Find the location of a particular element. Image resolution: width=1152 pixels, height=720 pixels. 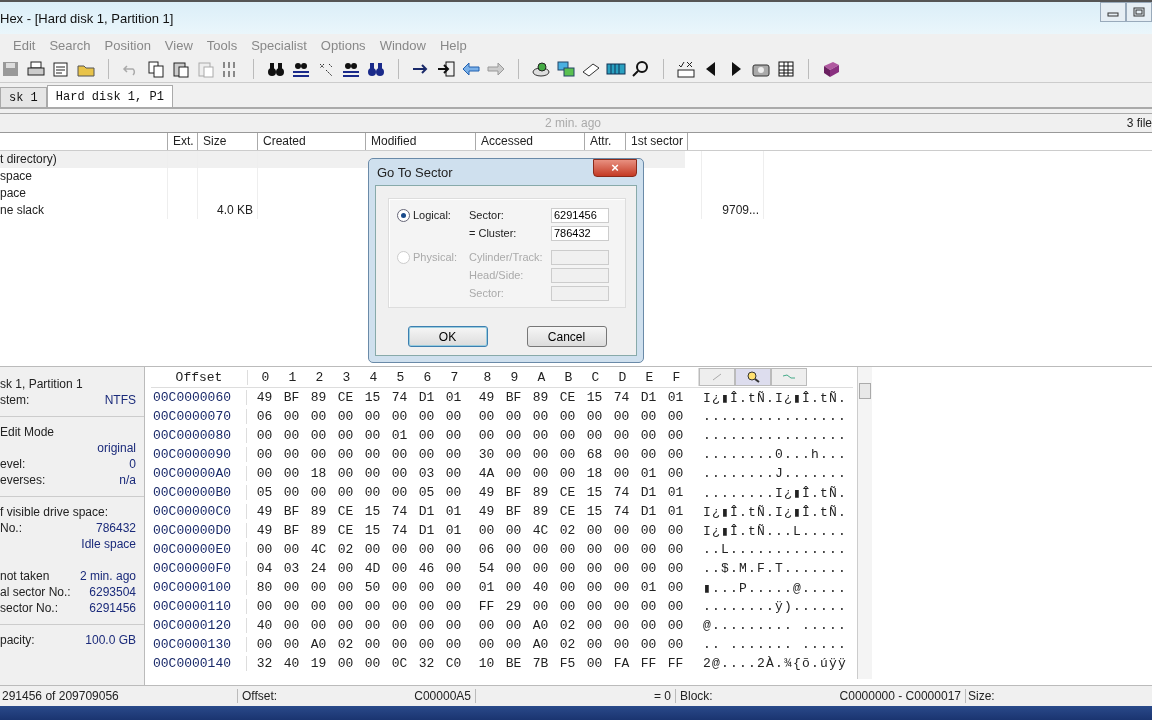

status-label: Block: is located at coordinates (696, 696).